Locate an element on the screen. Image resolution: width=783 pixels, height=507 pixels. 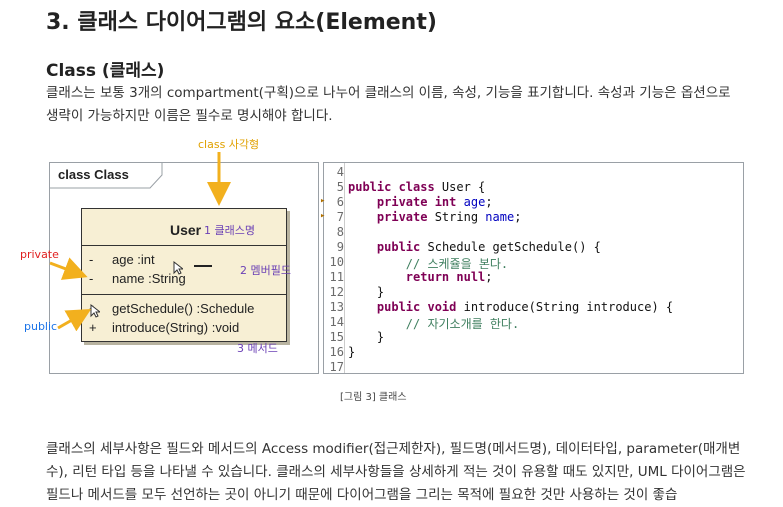
arrow-to-public is located at coordinates (74, 320).